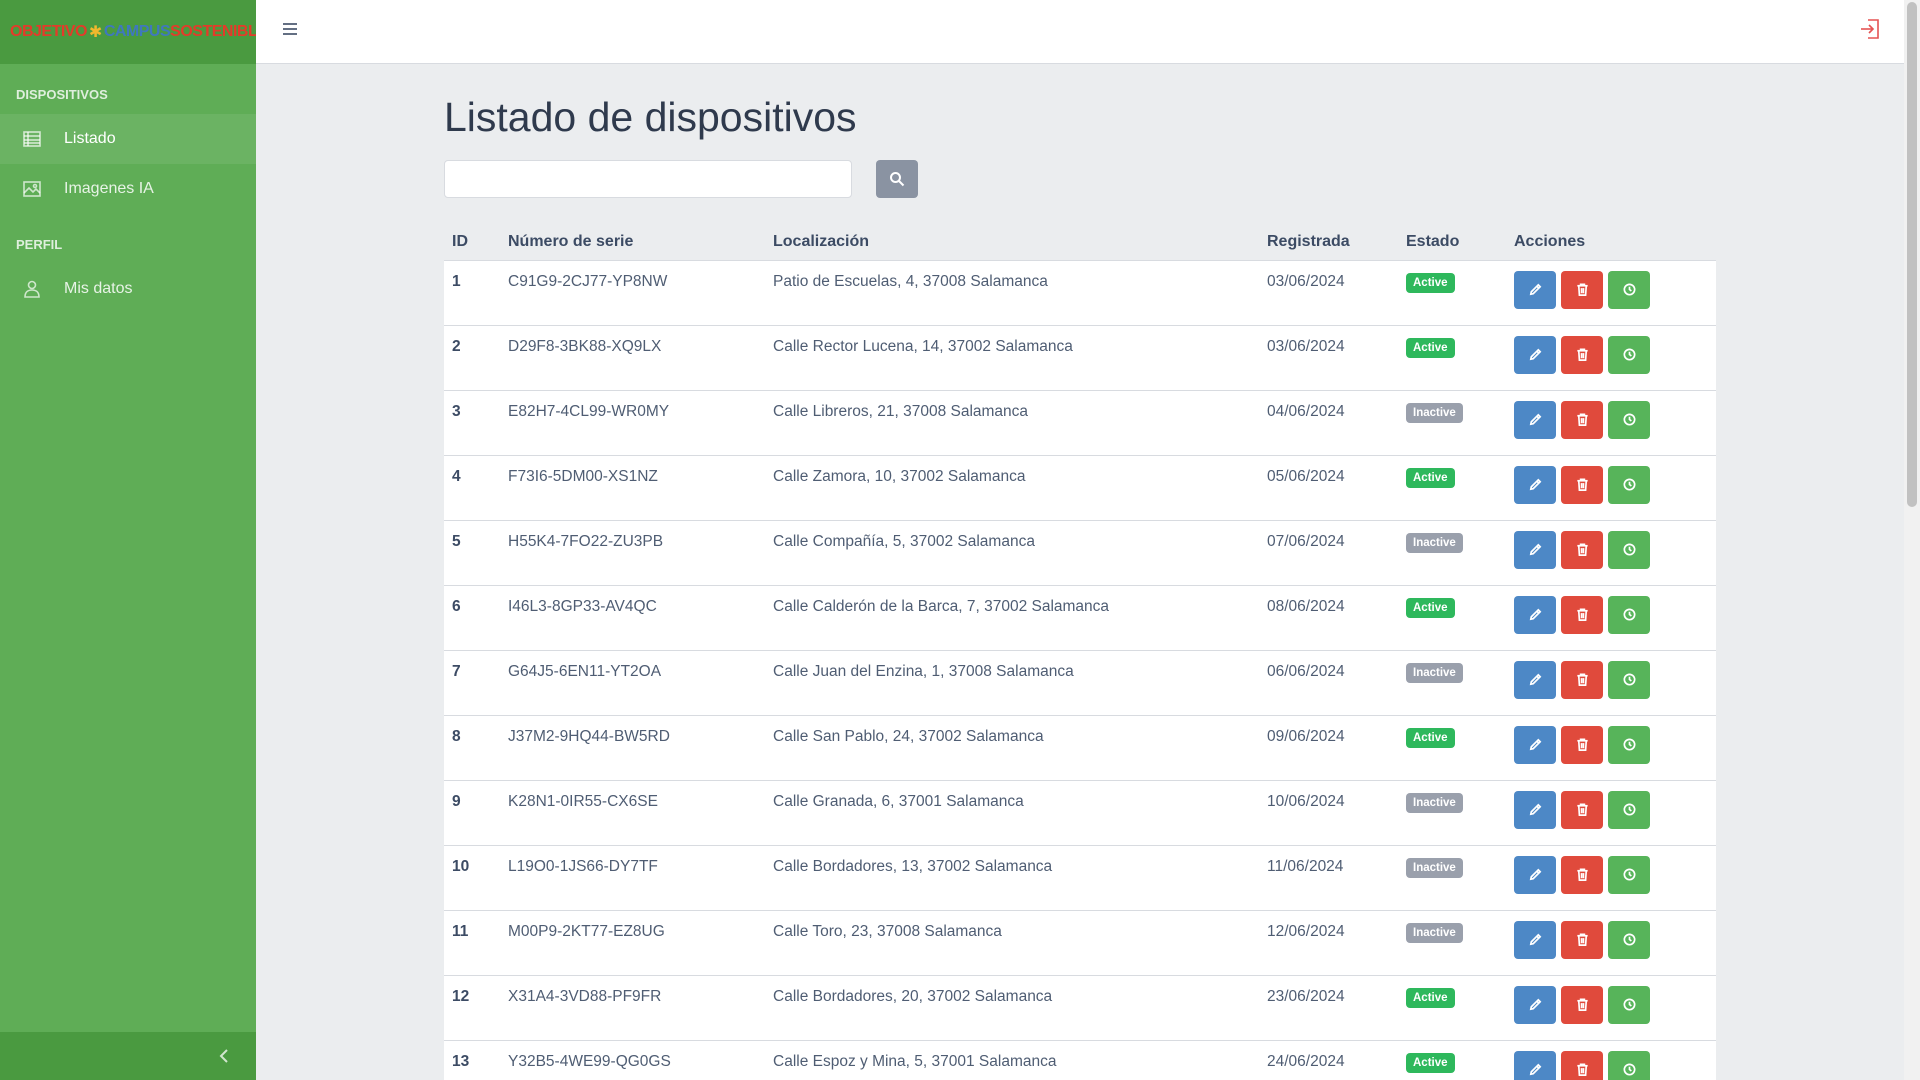 The width and height of the screenshot is (1920, 1080). I want to click on scrollbar-thumb, so click(1912, 254).